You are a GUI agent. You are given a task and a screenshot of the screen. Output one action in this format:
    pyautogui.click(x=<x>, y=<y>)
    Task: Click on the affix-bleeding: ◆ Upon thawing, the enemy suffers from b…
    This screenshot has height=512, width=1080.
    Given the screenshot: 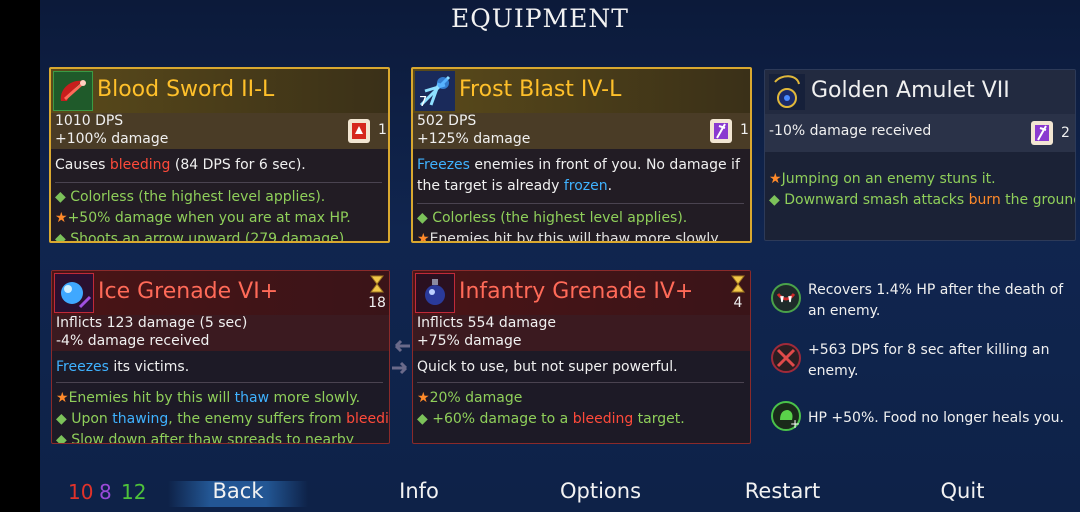 What is the action you would take?
    pyautogui.click(x=222, y=419)
    